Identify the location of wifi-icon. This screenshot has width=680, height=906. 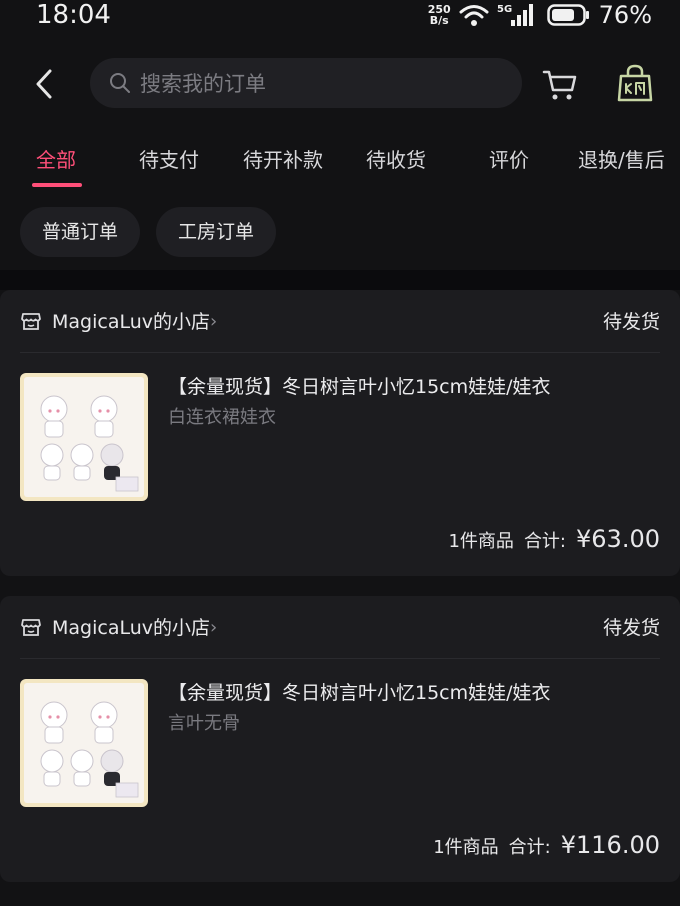
(474, 15).